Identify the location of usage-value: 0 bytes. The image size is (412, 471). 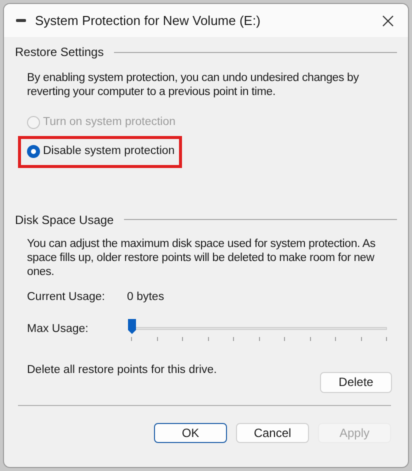
(145, 297).